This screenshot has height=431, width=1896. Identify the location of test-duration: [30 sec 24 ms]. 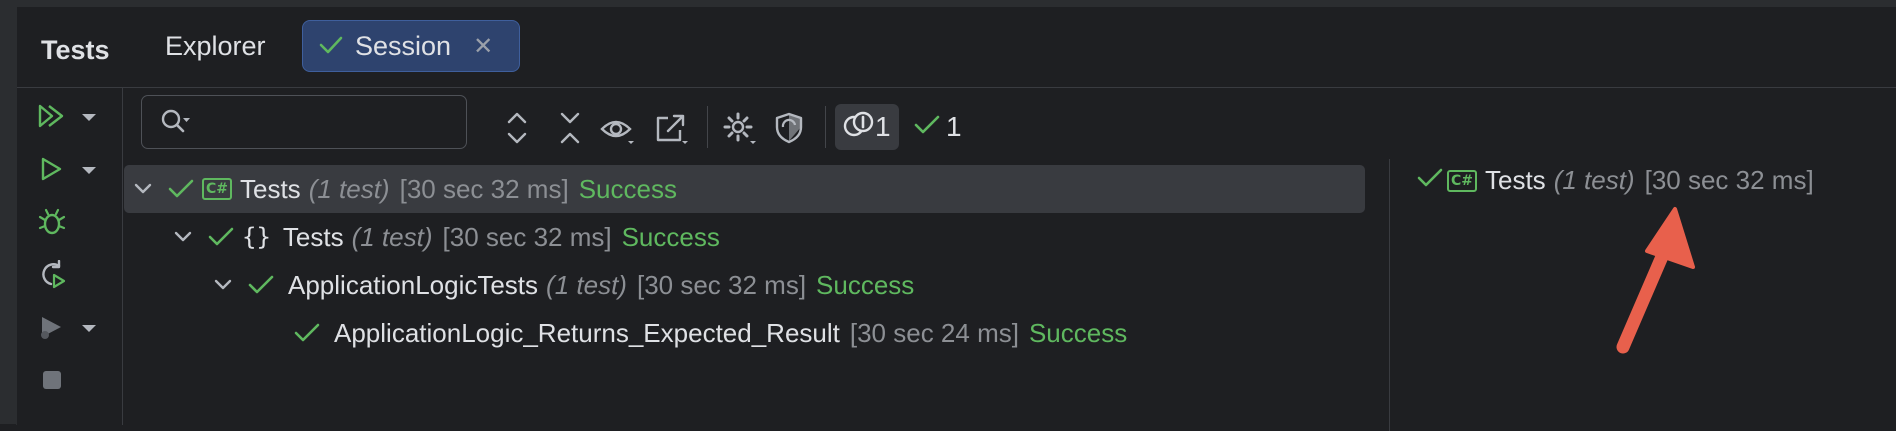
(934, 332).